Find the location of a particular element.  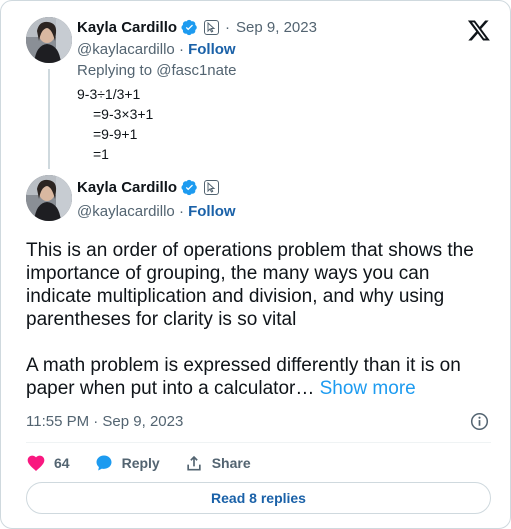

parent-author-row: Kayla Cardillo · Sep 9, 2023 is located at coordinates (197, 27).